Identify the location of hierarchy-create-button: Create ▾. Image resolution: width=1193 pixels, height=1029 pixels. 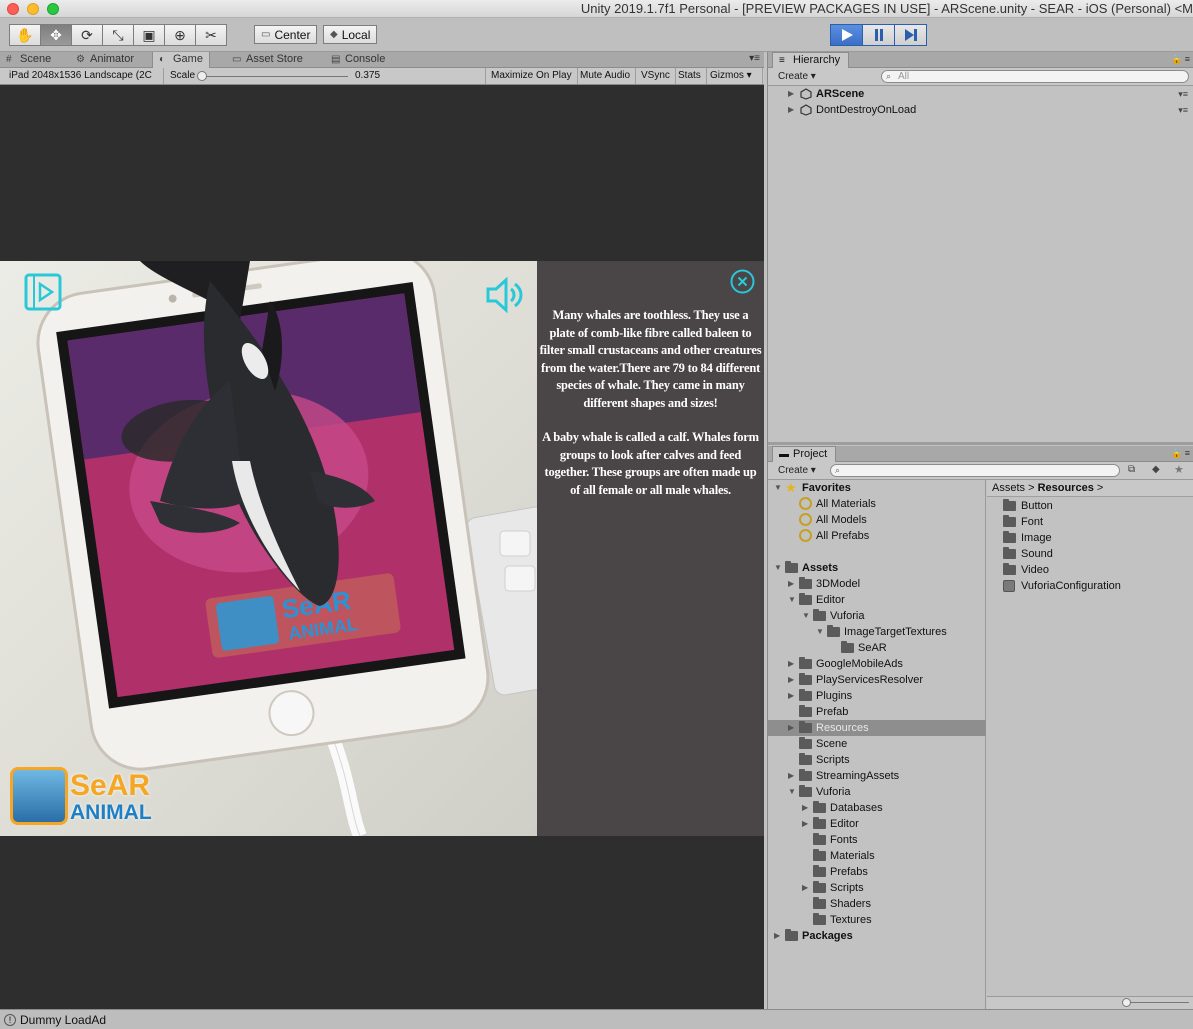
(797, 76).